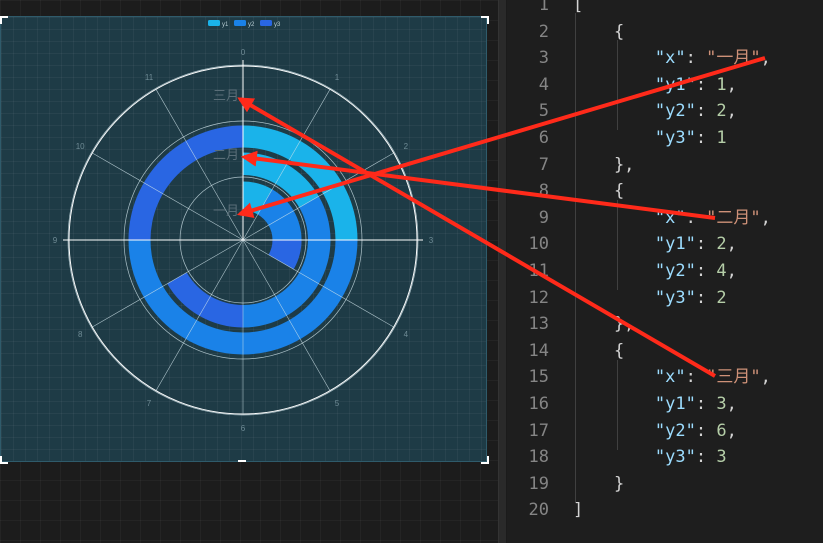 The width and height of the screenshot is (823, 543). Describe the element at coordinates (712, 217) in the screenshot. I see `code-text: "x": "二月",` at that location.